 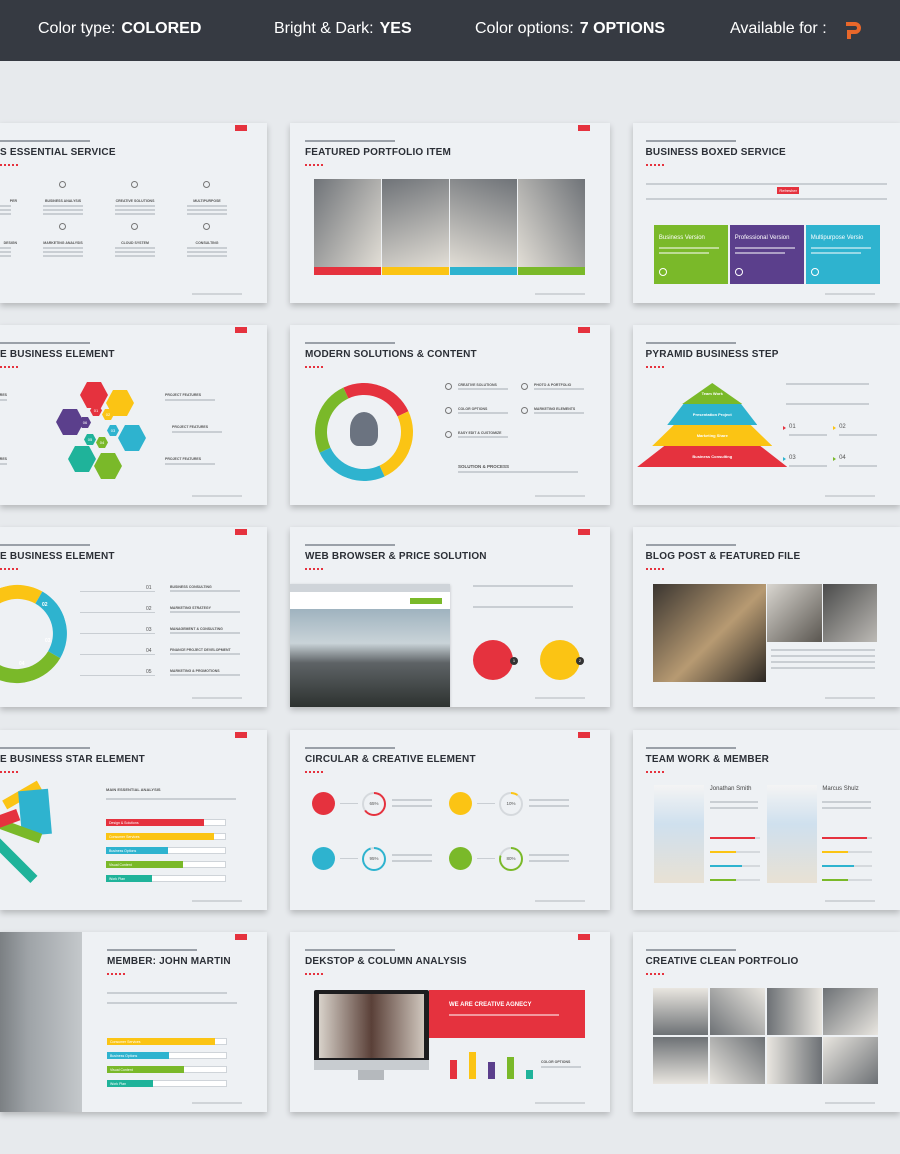 I want to click on slide-title: TEAM WORK & MEMBER, so click(x=707, y=759).